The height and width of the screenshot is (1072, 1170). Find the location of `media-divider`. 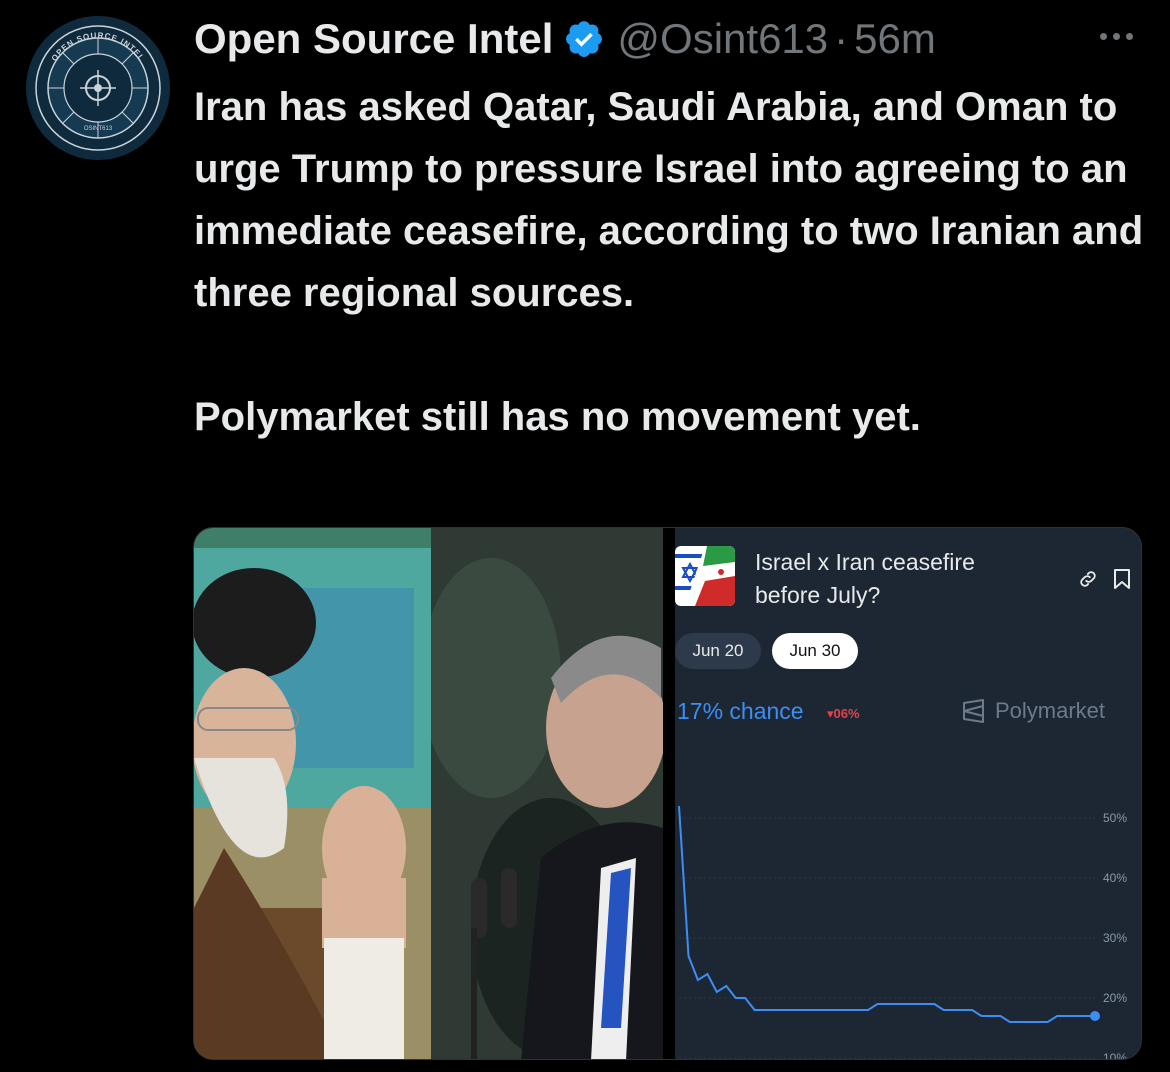

media-divider is located at coordinates (669, 793).